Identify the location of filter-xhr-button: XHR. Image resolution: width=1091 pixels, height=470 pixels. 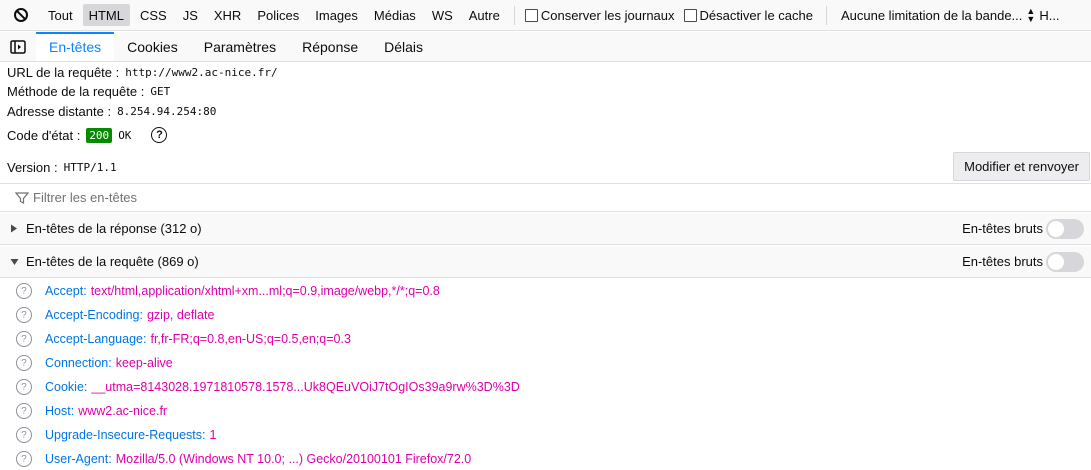
(227, 15).